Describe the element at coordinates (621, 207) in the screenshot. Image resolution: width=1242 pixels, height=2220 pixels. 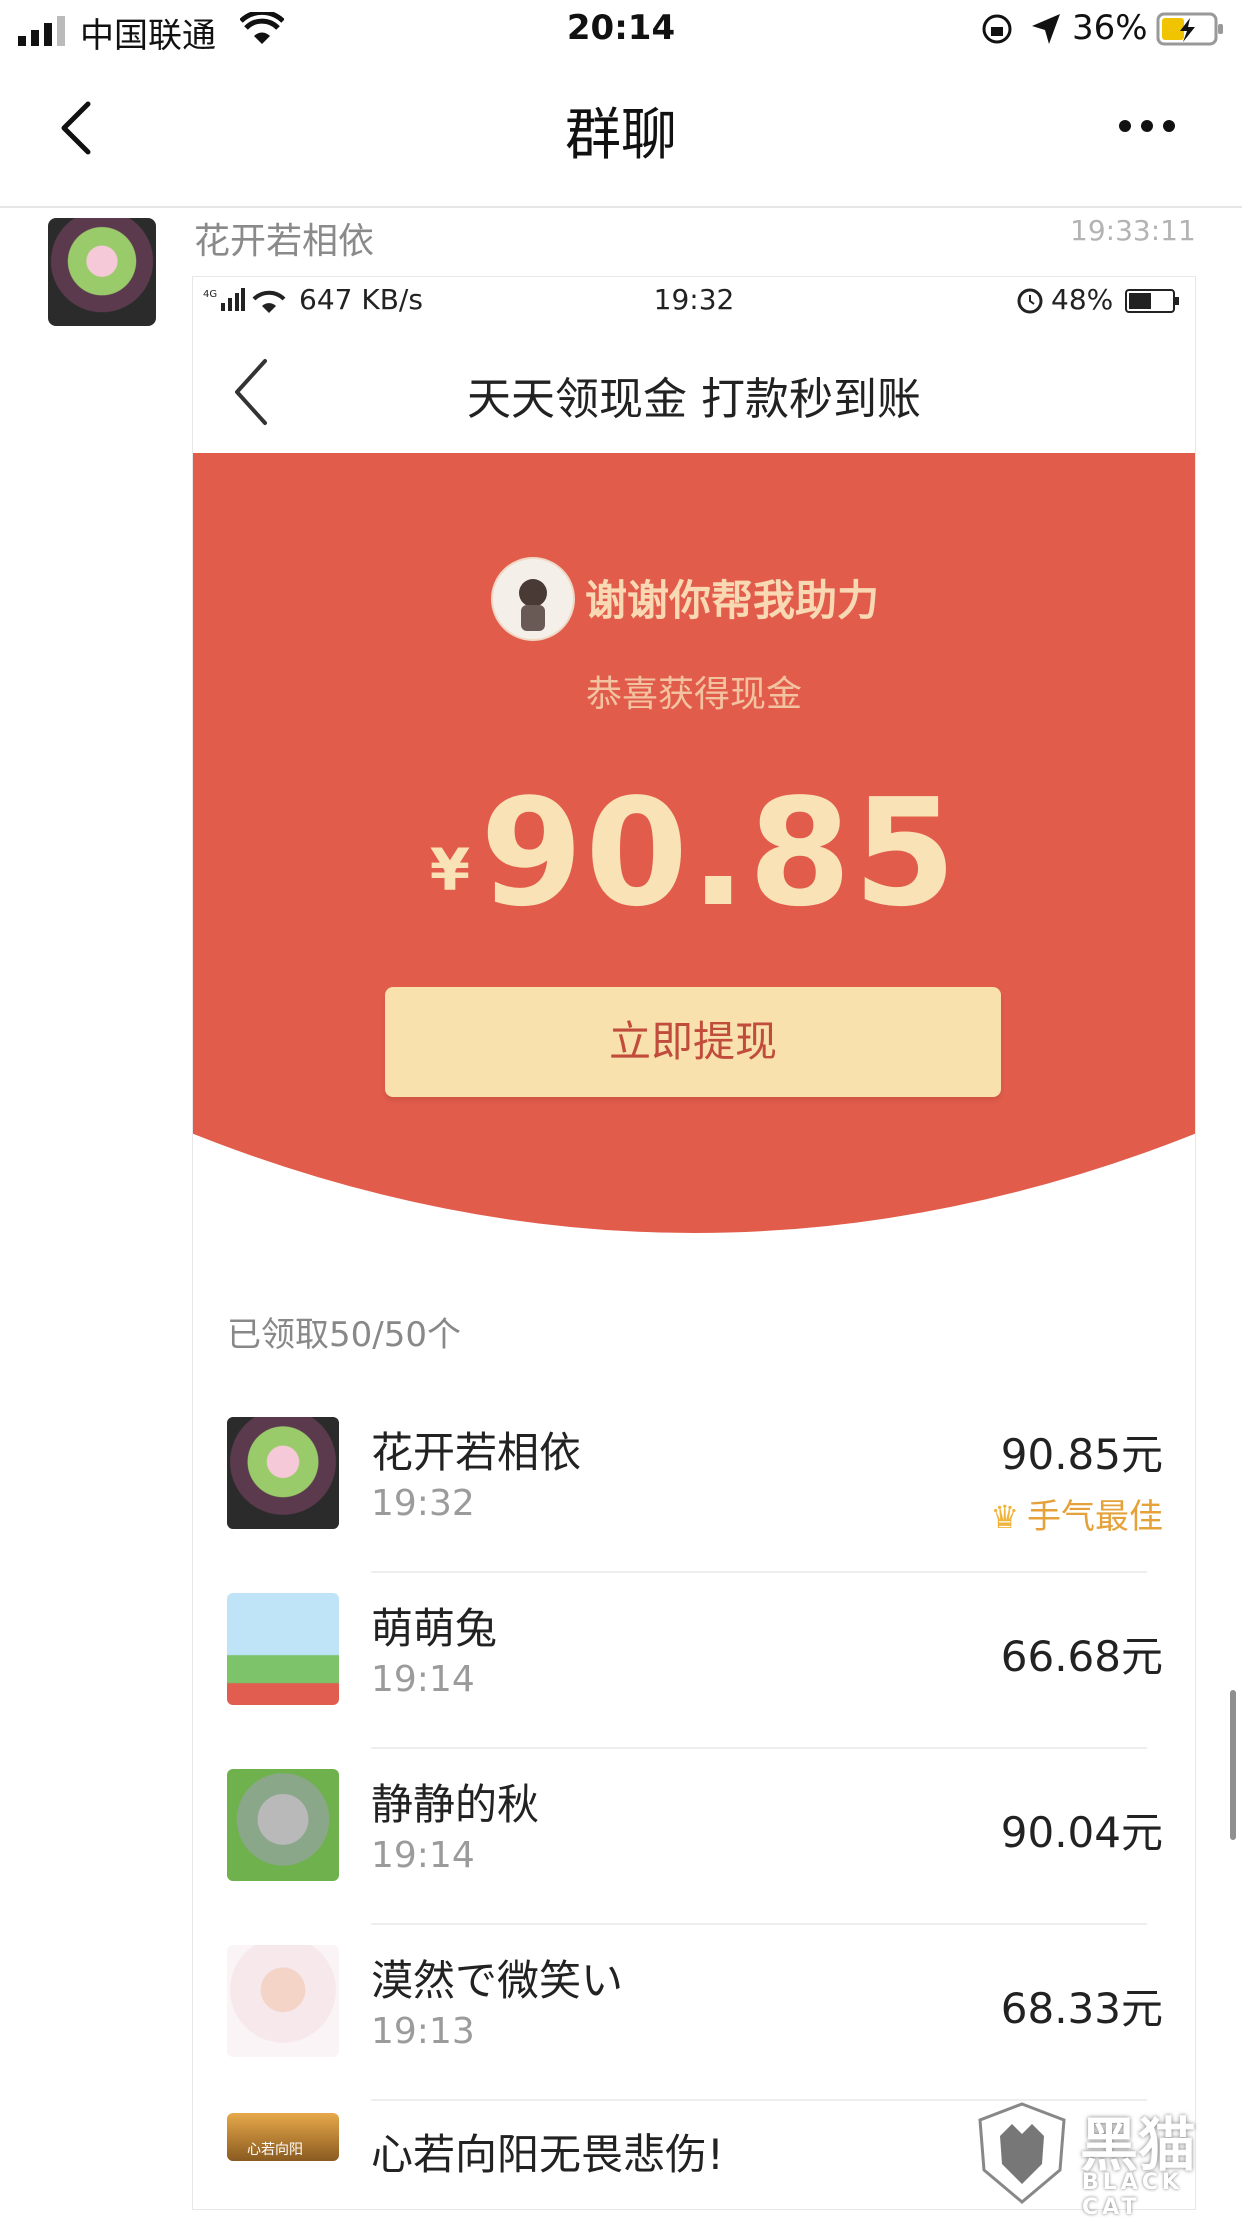
I see `nav-divider` at that location.